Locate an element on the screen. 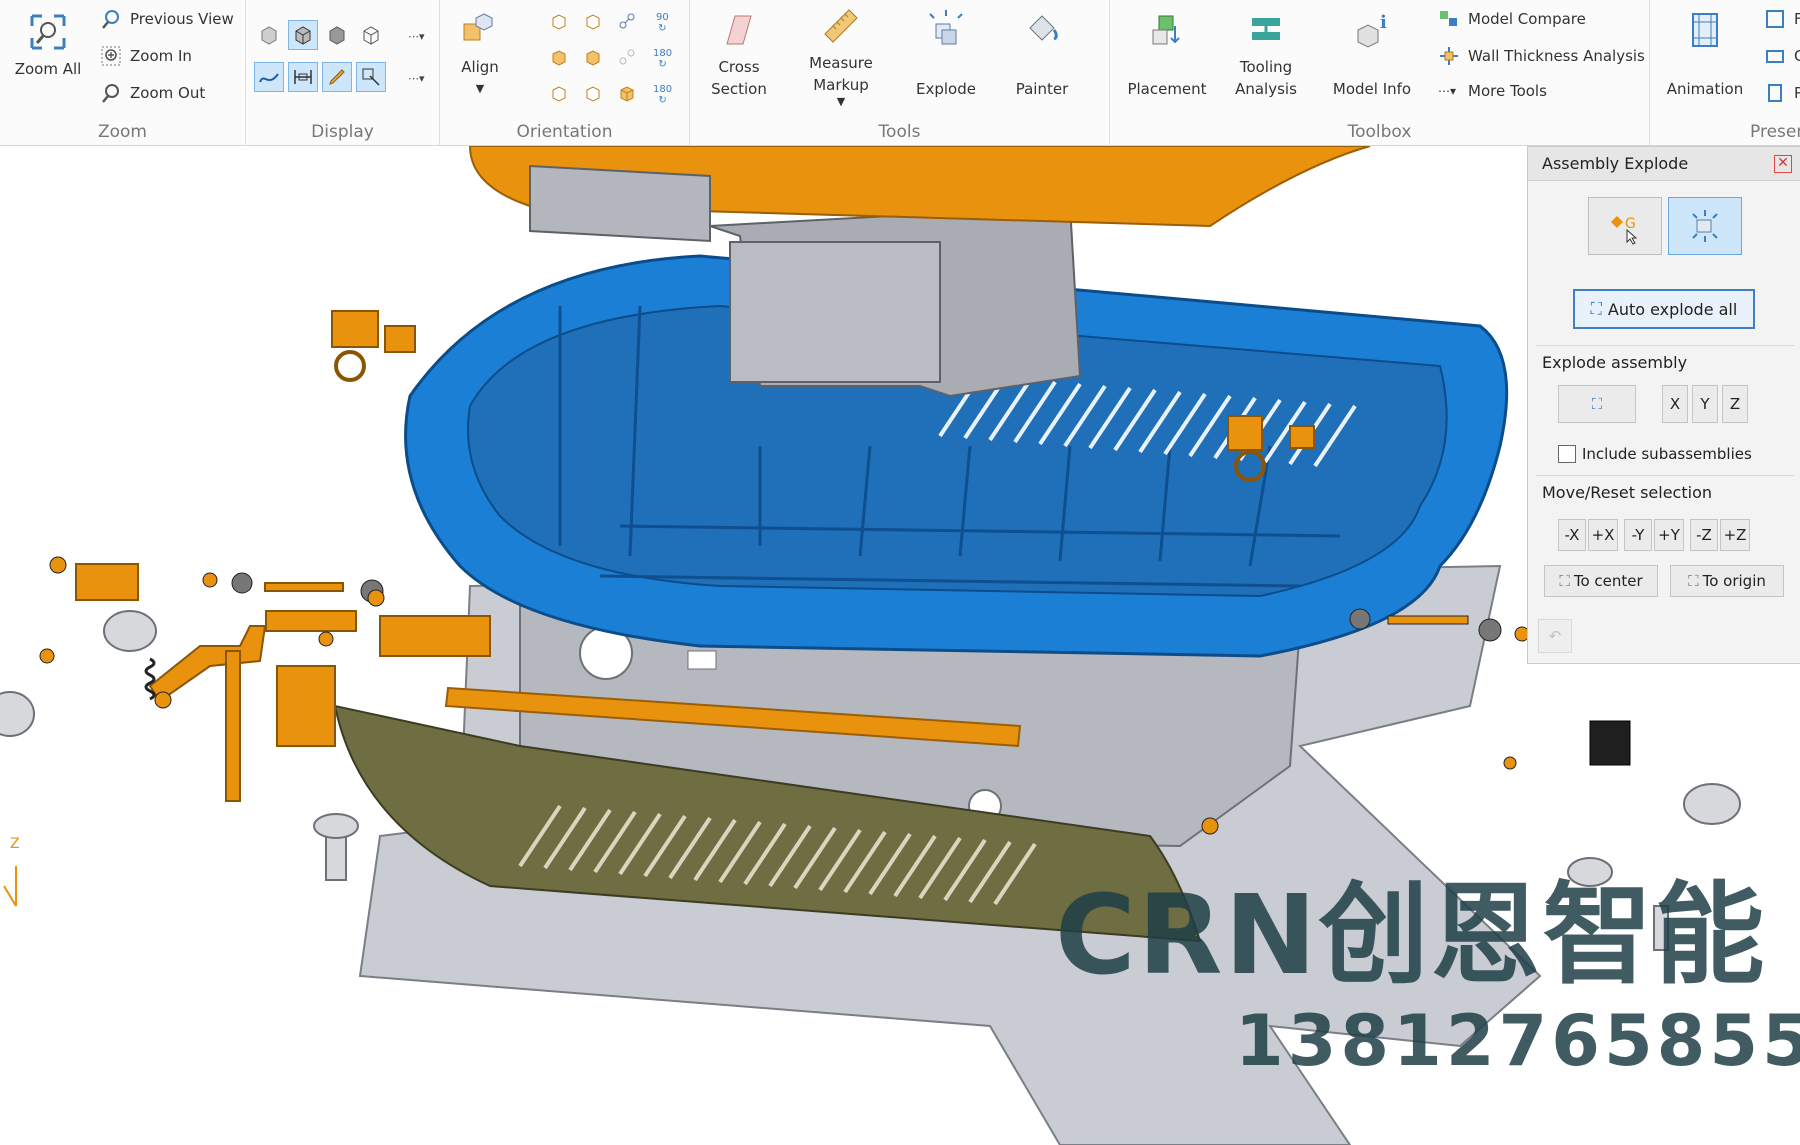 The width and height of the screenshot is (1800, 1145). cube-right-icon is located at coordinates (593, 94).